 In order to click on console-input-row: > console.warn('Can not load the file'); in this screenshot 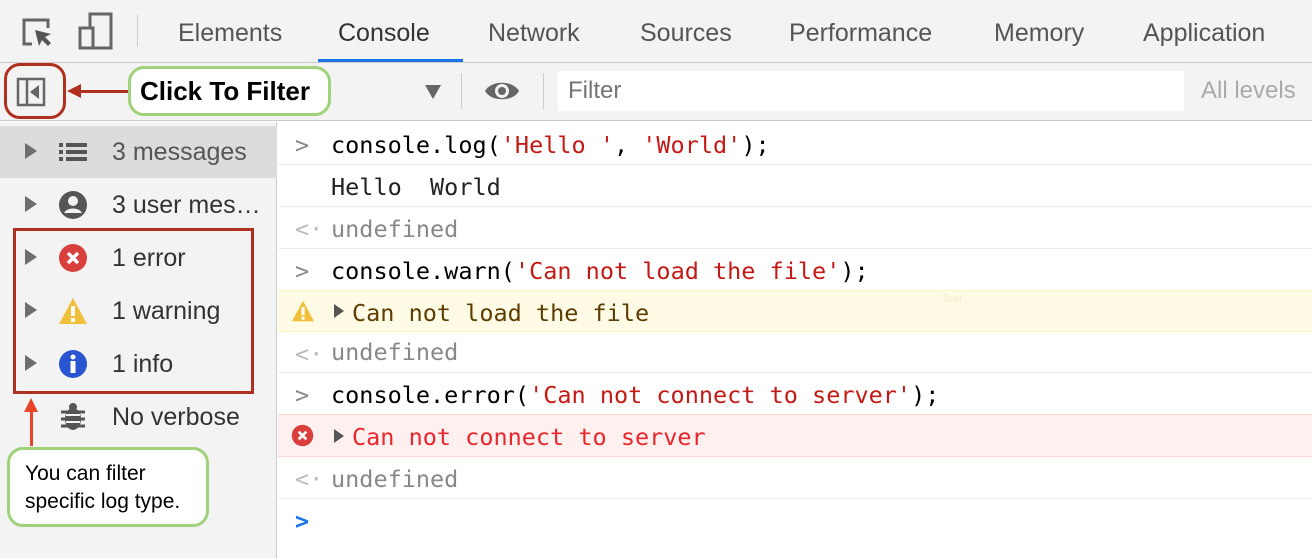, I will do `click(795, 270)`.